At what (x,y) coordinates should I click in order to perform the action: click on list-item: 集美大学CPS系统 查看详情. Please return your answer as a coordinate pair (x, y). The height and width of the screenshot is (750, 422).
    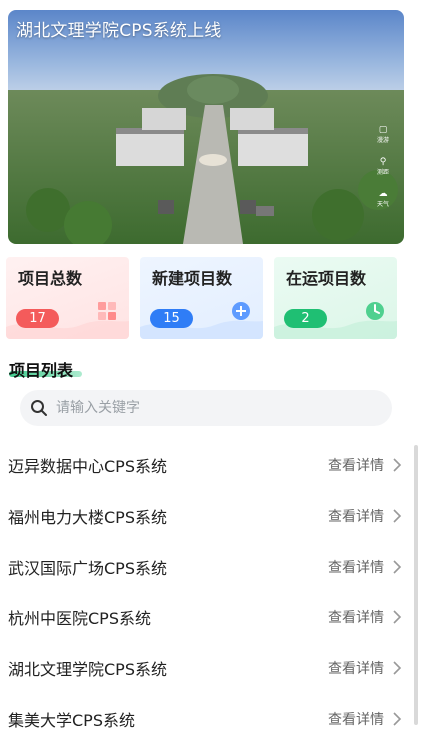
    Looking at the image, I should click on (205, 718).